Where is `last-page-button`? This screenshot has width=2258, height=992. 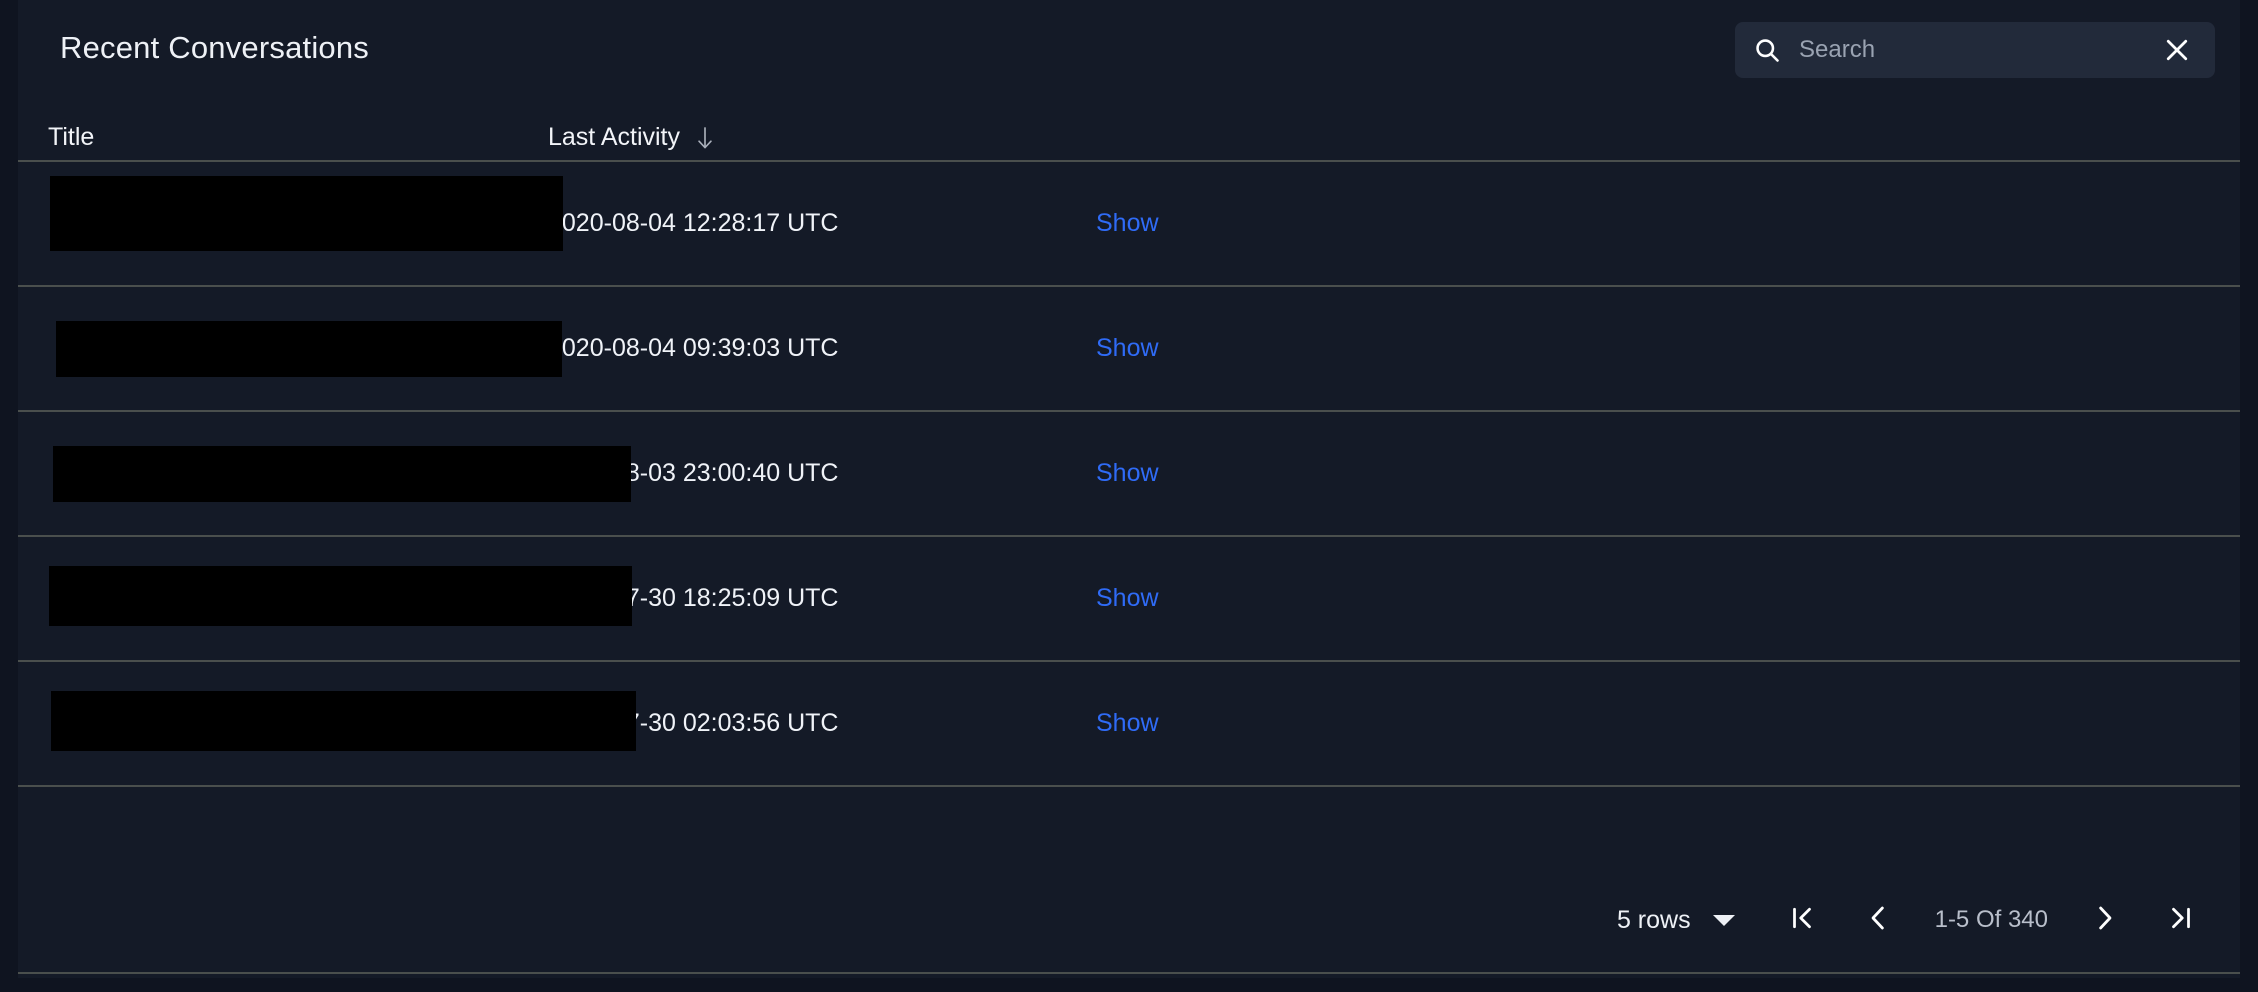
last-page-button is located at coordinates (2181, 920).